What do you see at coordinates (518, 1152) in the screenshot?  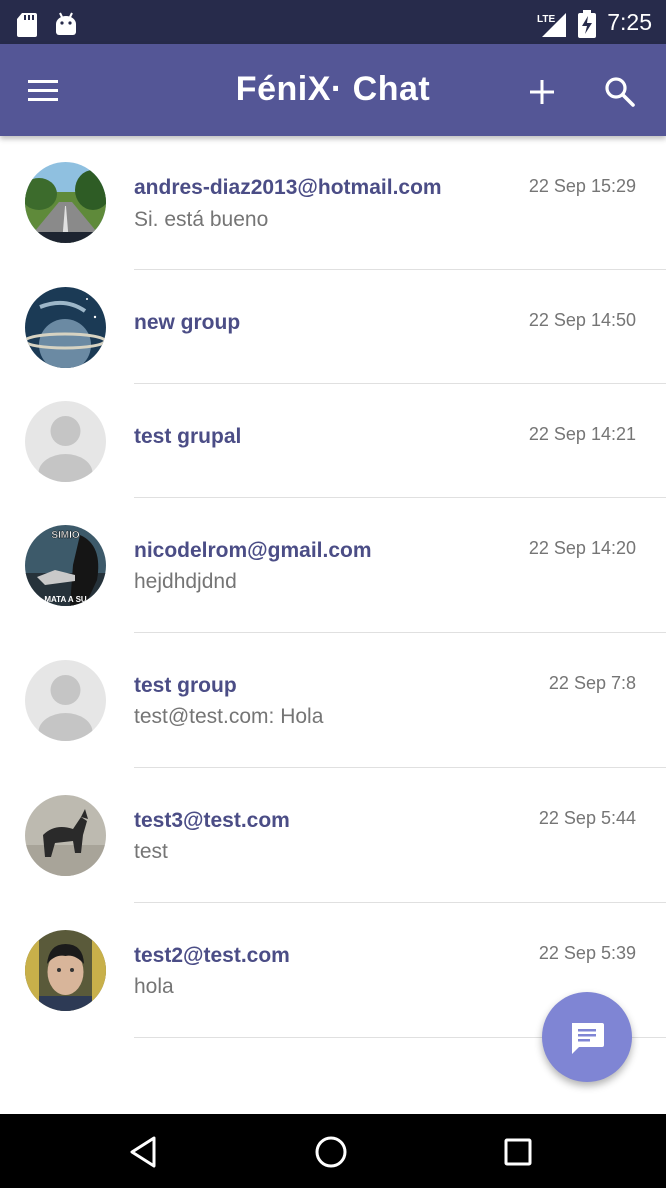 I see `recents-icon` at bounding box center [518, 1152].